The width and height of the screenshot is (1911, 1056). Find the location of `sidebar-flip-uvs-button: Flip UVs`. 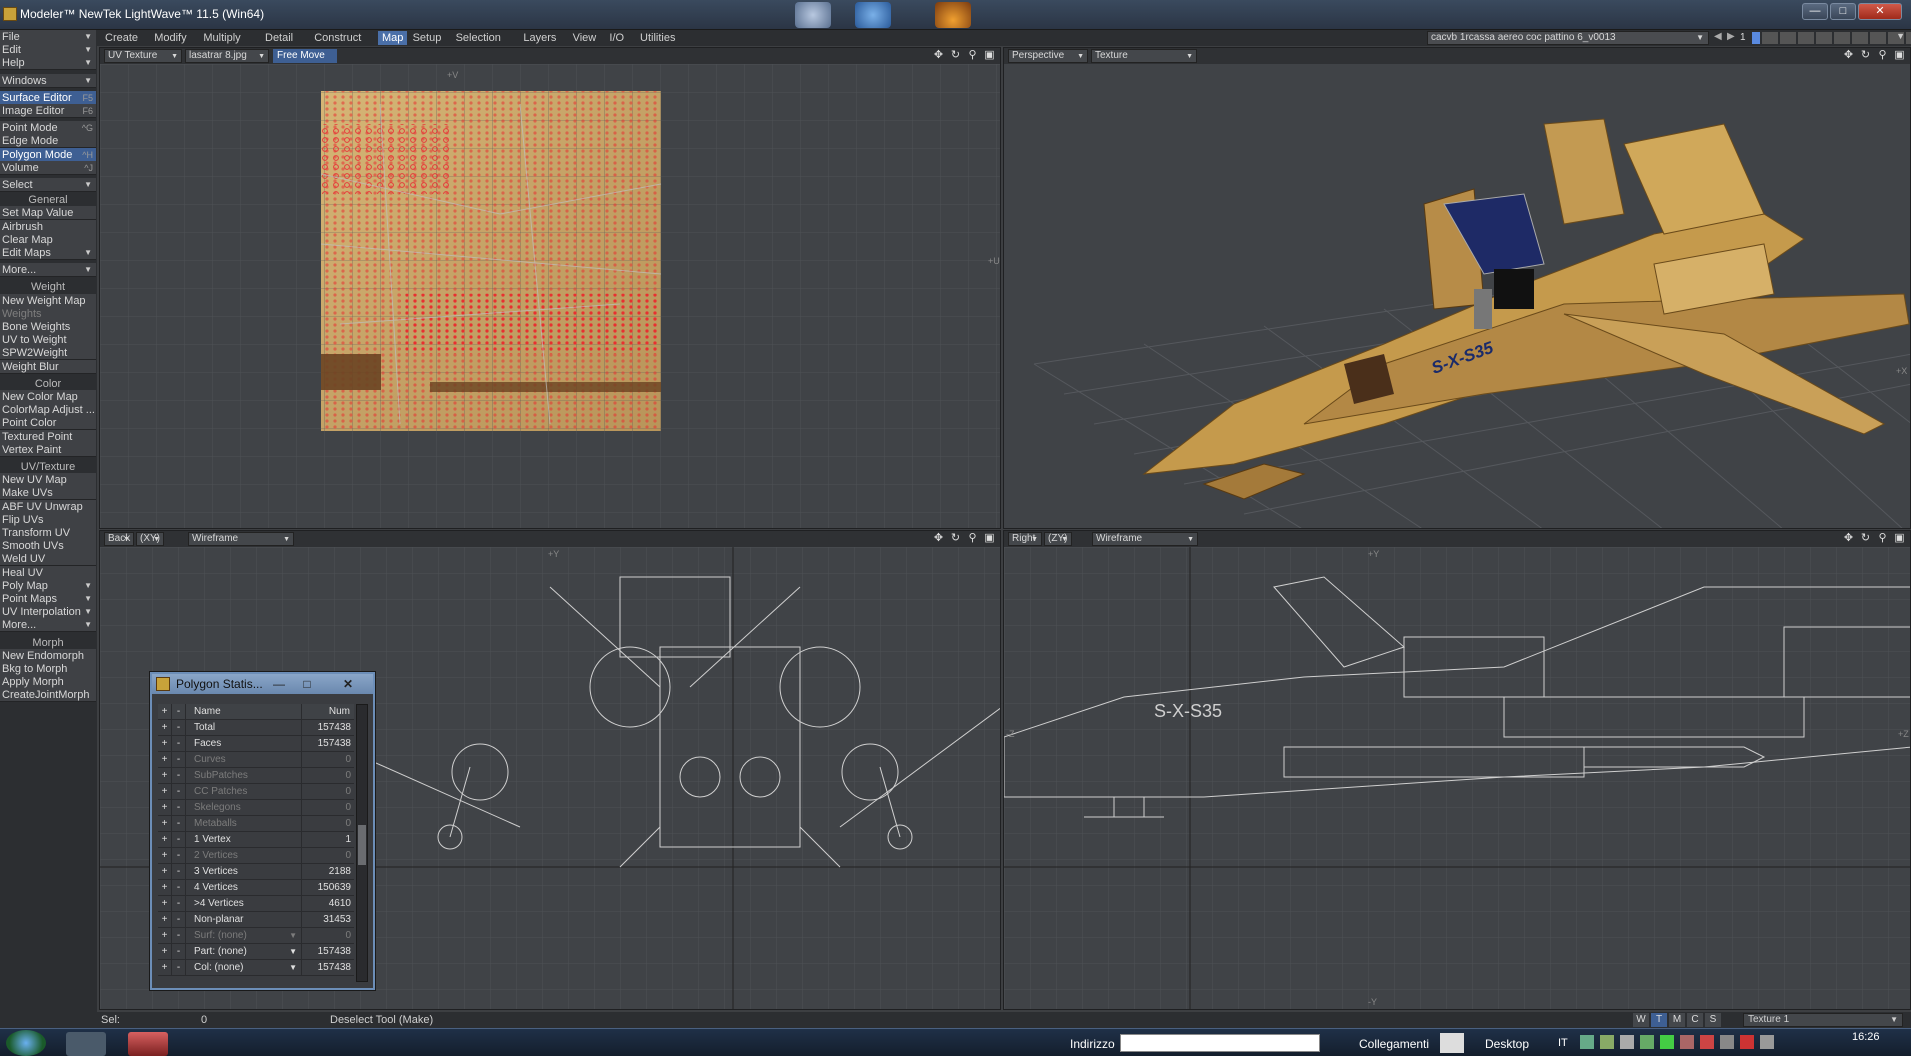

sidebar-flip-uvs-button: Flip UVs is located at coordinates (48, 519).